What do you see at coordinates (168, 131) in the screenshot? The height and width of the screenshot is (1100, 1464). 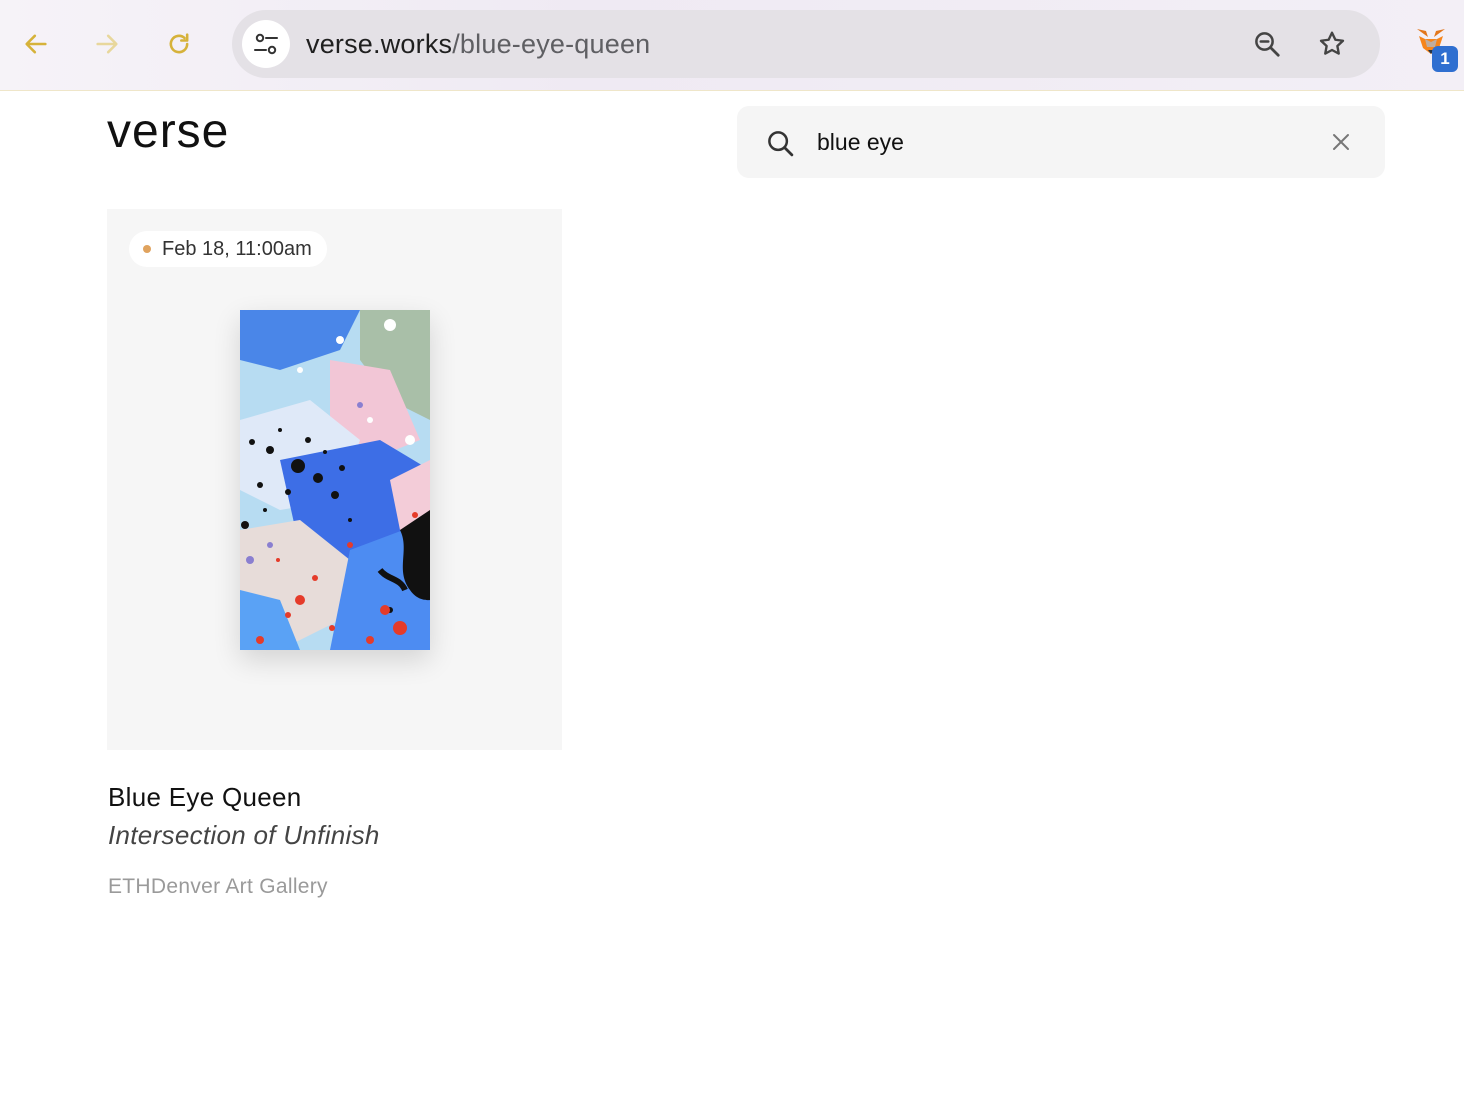 I see `site-logo: verse` at bounding box center [168, 131].